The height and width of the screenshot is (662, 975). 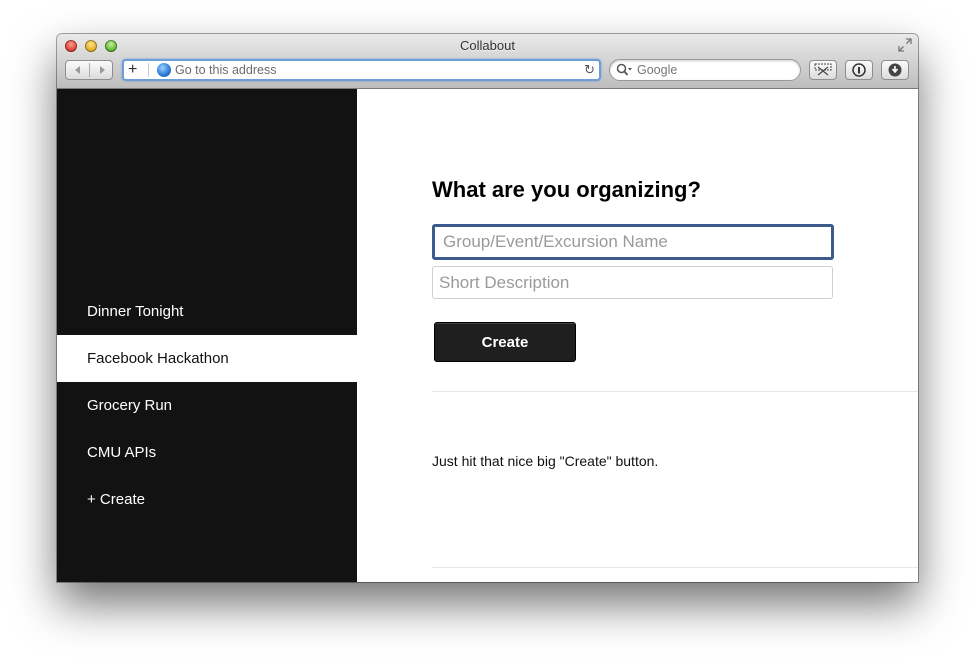 What do you see at coordinates (905, 45) in the screenshot?
I see `fullscreen-icon` at bounding box center [905, 45].